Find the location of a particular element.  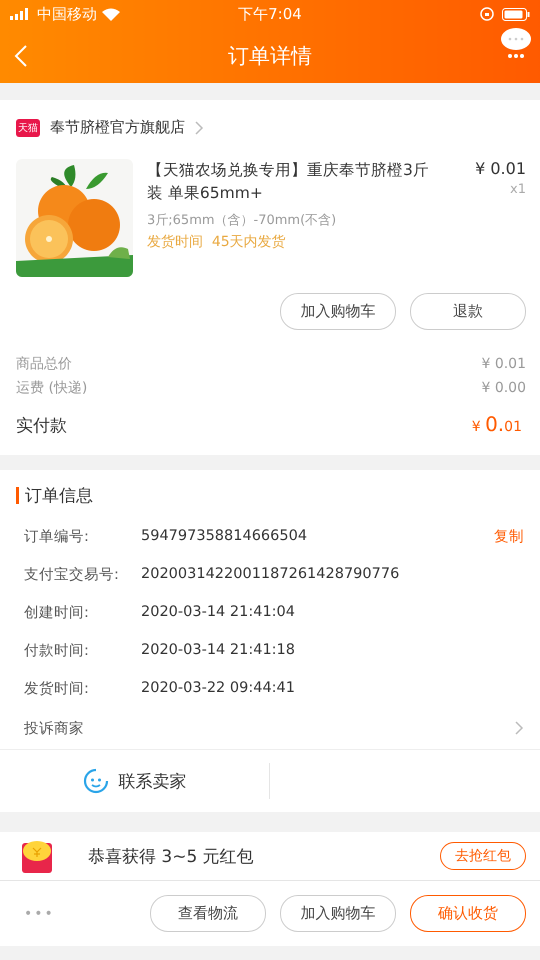

info-label: 支付宝交易号: is located at coordinates (72, 575).